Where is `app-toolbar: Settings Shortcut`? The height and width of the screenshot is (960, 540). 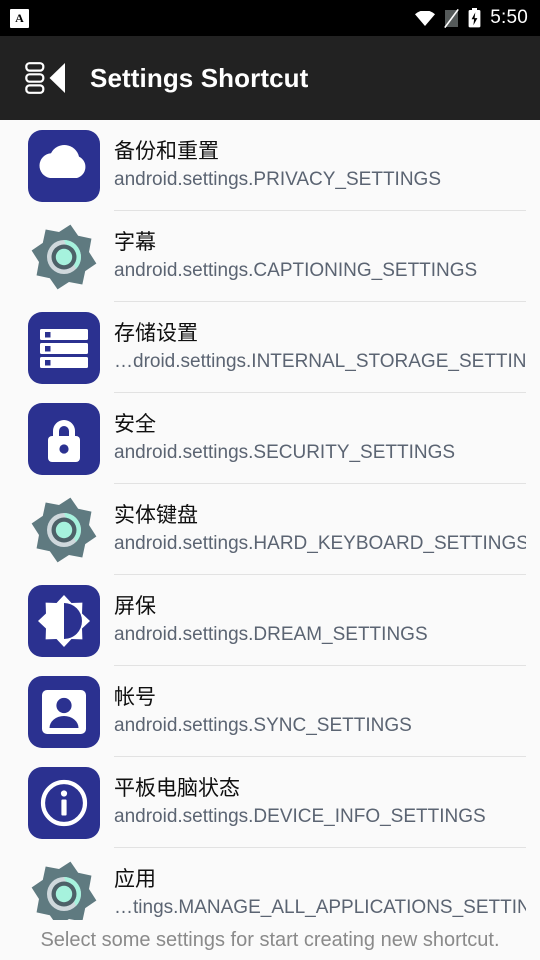
app-toolbar: Settings Shortcut is located at coordinates (270, 78).